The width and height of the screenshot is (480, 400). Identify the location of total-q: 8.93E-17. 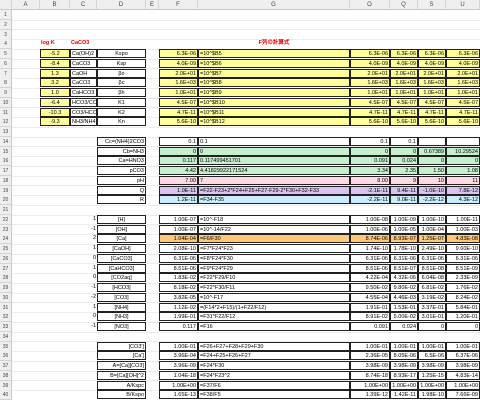
(404, 375).